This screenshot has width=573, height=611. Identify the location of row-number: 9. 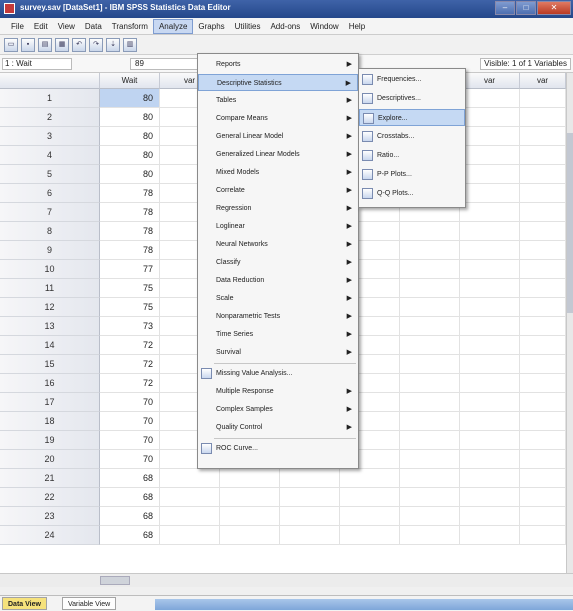
(50, 250).